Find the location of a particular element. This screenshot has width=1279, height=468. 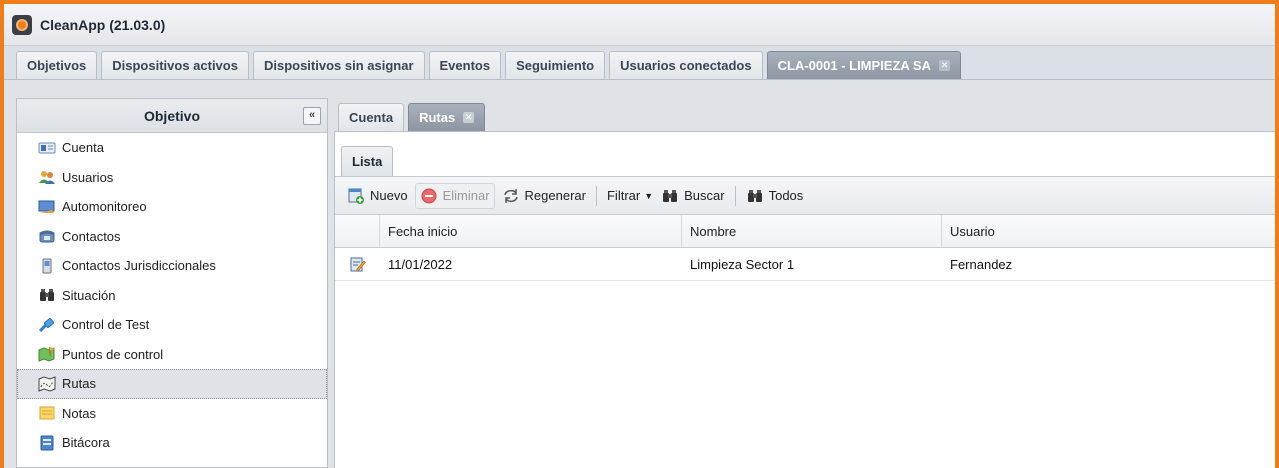

sidebar-item-label: Rutas is located at coordinates (79, 384).